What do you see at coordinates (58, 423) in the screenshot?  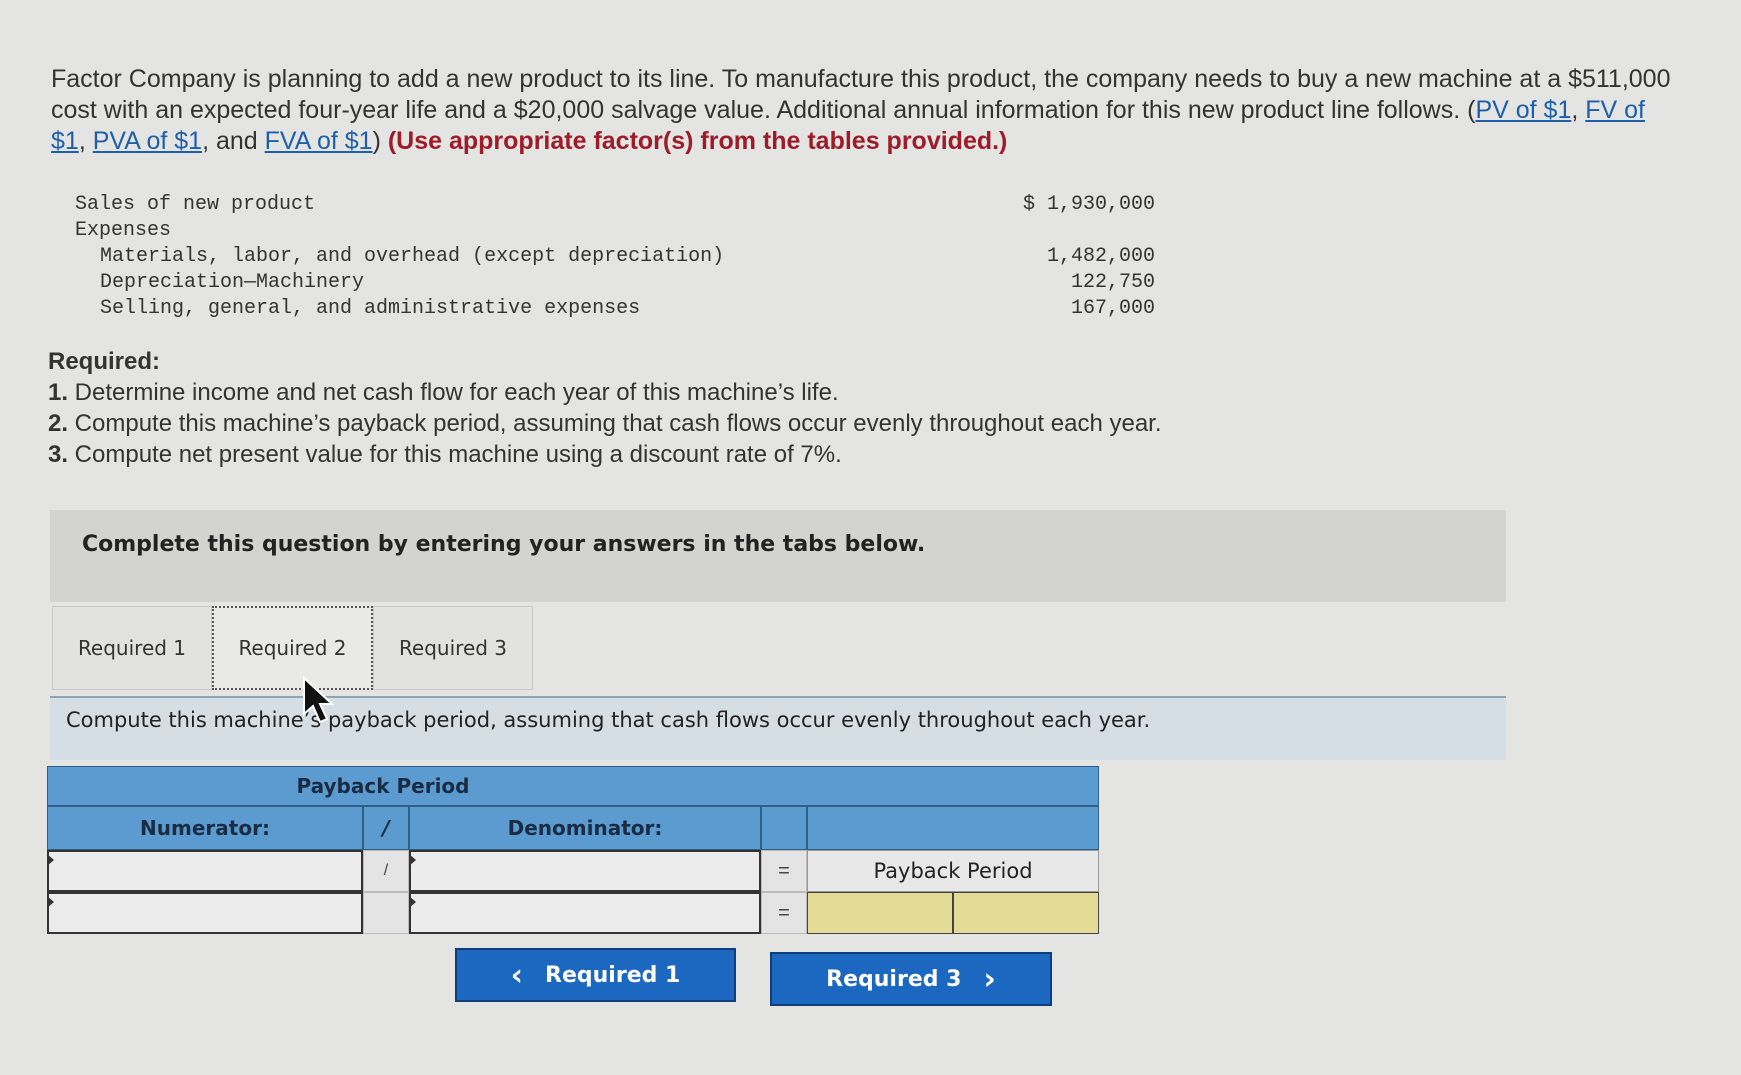 I see `item-number: 2.` at bounding box center [58, 423].